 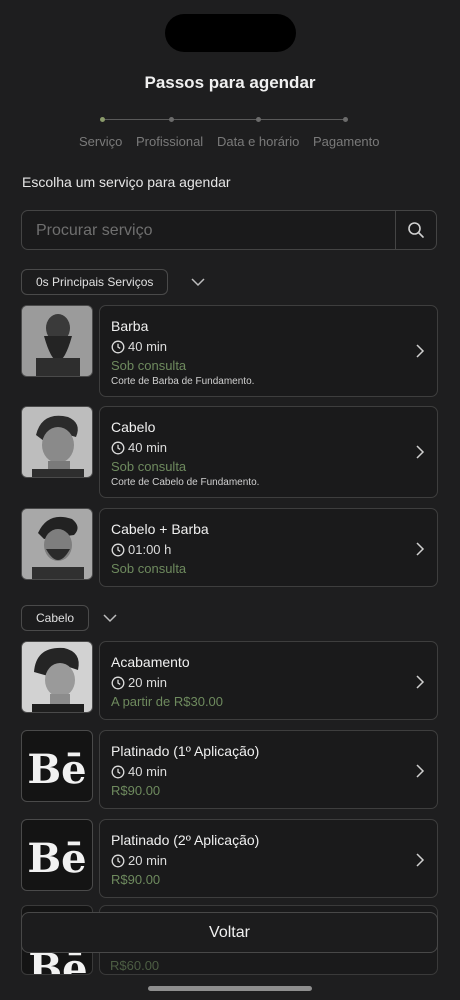 I want to click on back-button: Voltar, so click(x=229, y=932).